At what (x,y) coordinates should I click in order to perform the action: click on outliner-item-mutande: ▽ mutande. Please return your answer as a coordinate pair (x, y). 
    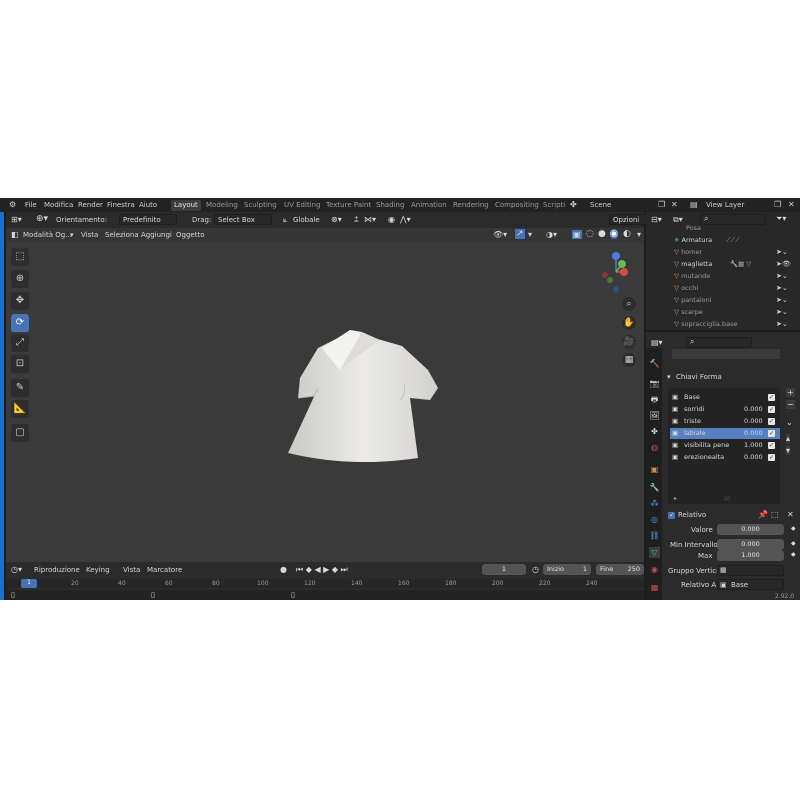
    Looking at the image, I should click on (692, 277).